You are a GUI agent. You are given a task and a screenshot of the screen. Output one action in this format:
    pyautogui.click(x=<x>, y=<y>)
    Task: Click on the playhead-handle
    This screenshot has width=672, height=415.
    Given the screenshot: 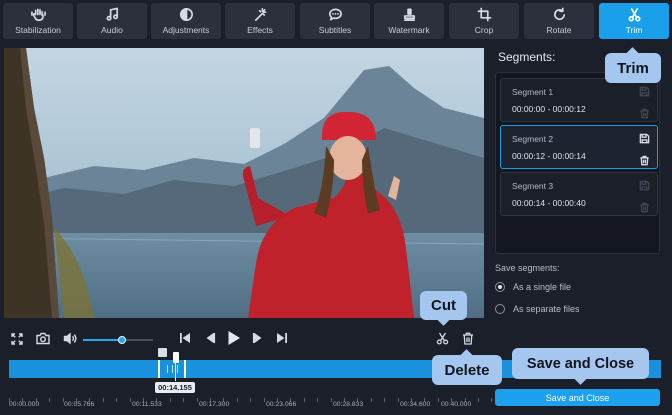 What is the action you would take?
    pyautogui.click(x=176, y=357)
    